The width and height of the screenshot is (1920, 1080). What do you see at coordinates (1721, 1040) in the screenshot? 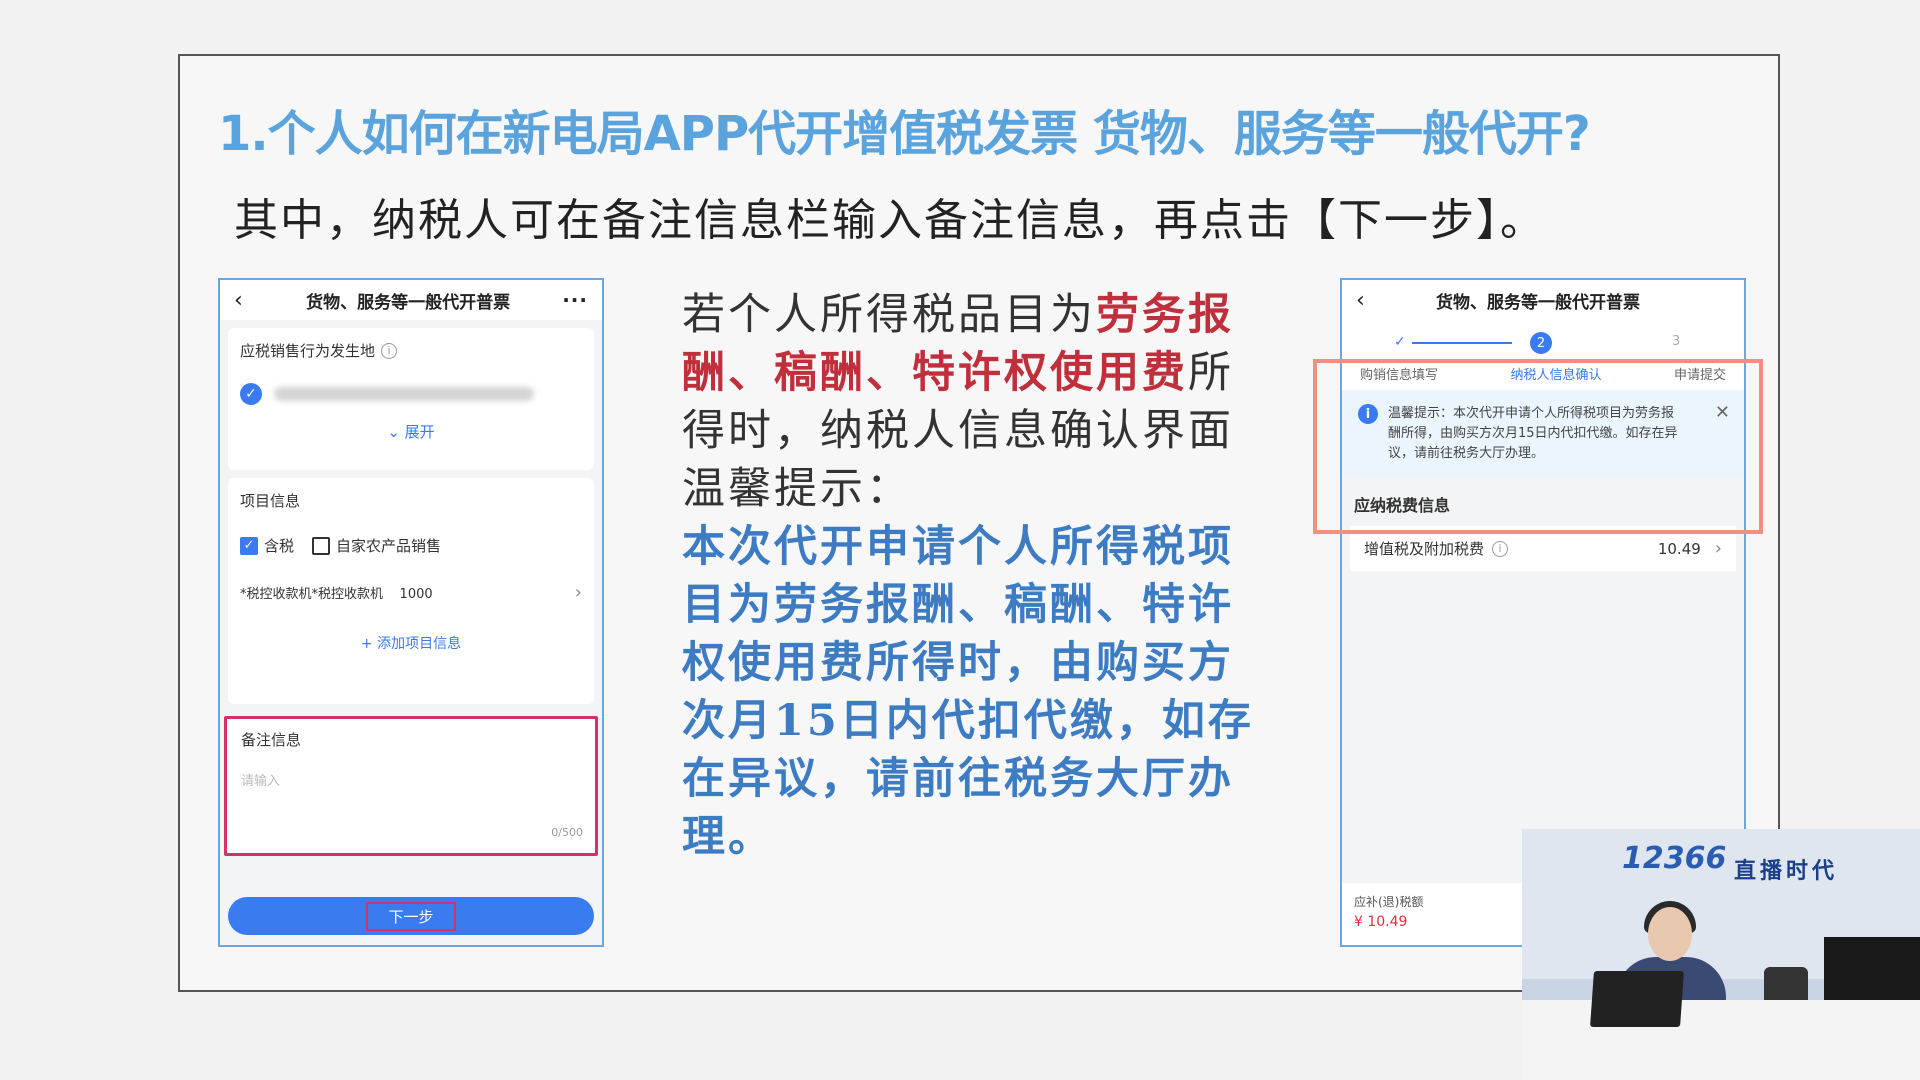
I see `desk` at bounding box center [1721, 1040].